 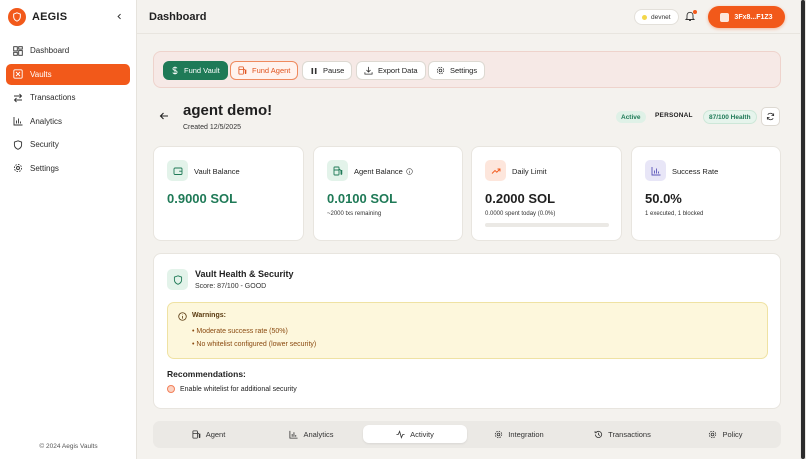 I want to click on refresh-button, so click(x=770, y=116).